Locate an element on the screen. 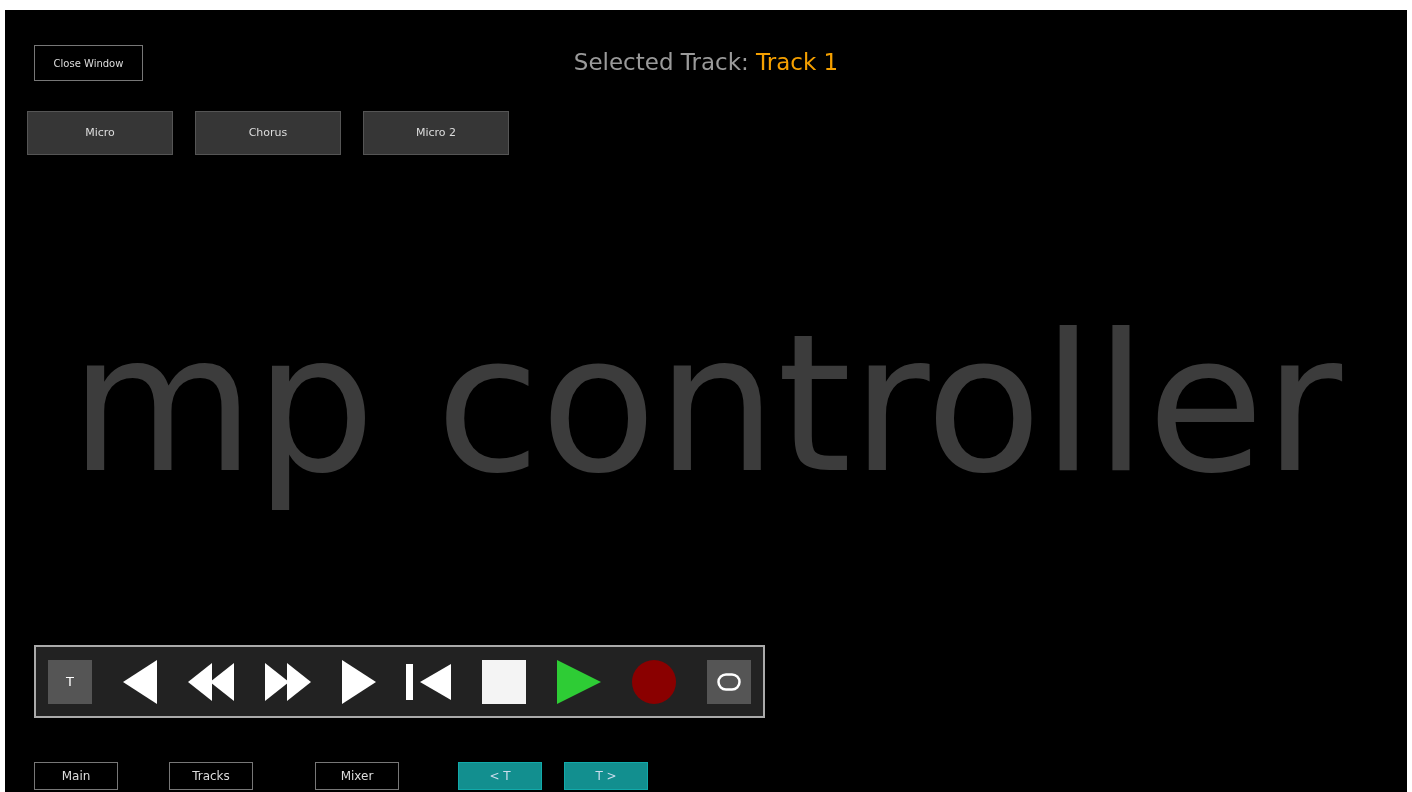 Image resolution: width=1412 pixels, height=792 pixels. selected-track-title: Selected Track: Track 1 is located at coordinates (706, 62).